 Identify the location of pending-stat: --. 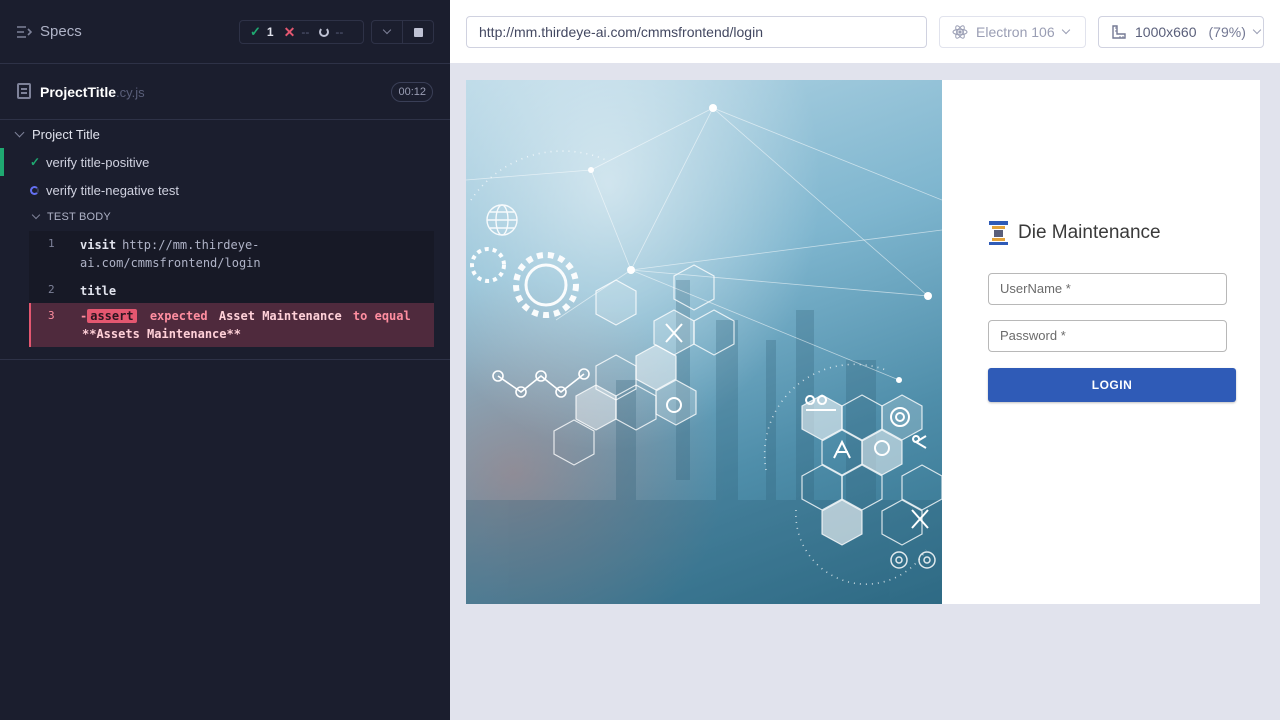
(326, 32).